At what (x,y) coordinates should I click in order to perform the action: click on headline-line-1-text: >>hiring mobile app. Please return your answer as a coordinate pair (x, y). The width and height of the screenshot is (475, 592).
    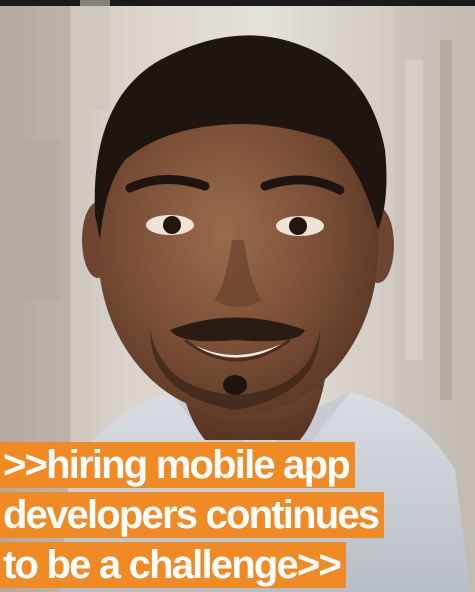
    Looking at the image, I should click on (177, 465).